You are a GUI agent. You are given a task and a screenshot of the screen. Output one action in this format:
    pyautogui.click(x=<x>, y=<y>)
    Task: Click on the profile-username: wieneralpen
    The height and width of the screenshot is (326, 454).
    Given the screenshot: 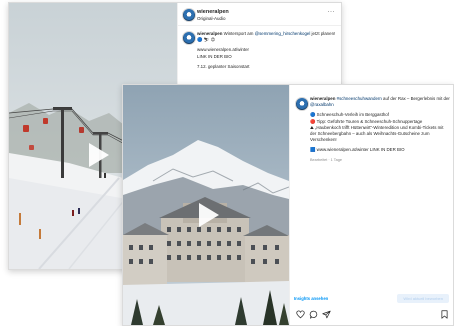 What is the action you would take?
    pyautogui.click(x=213, y=12)
    